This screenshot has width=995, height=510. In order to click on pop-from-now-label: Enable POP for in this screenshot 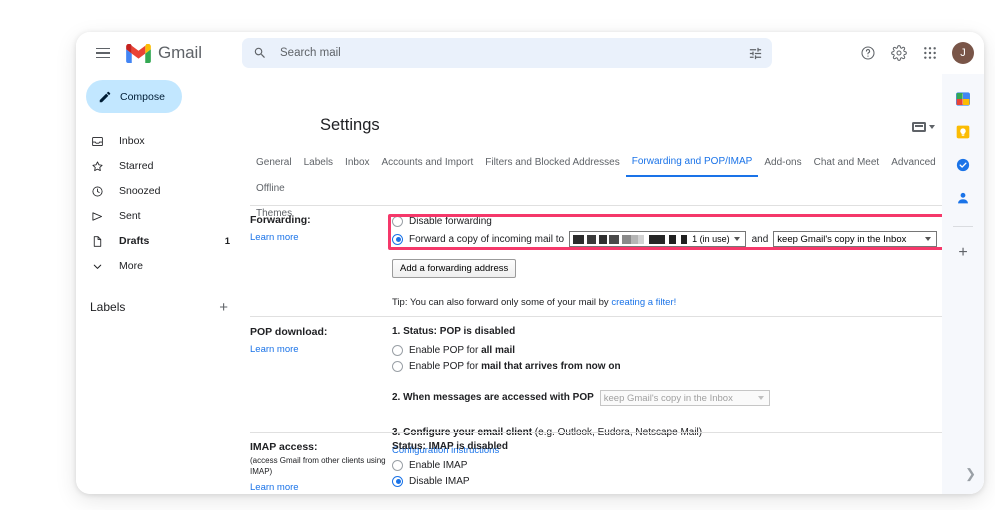, I will do `click(445, 366)`.